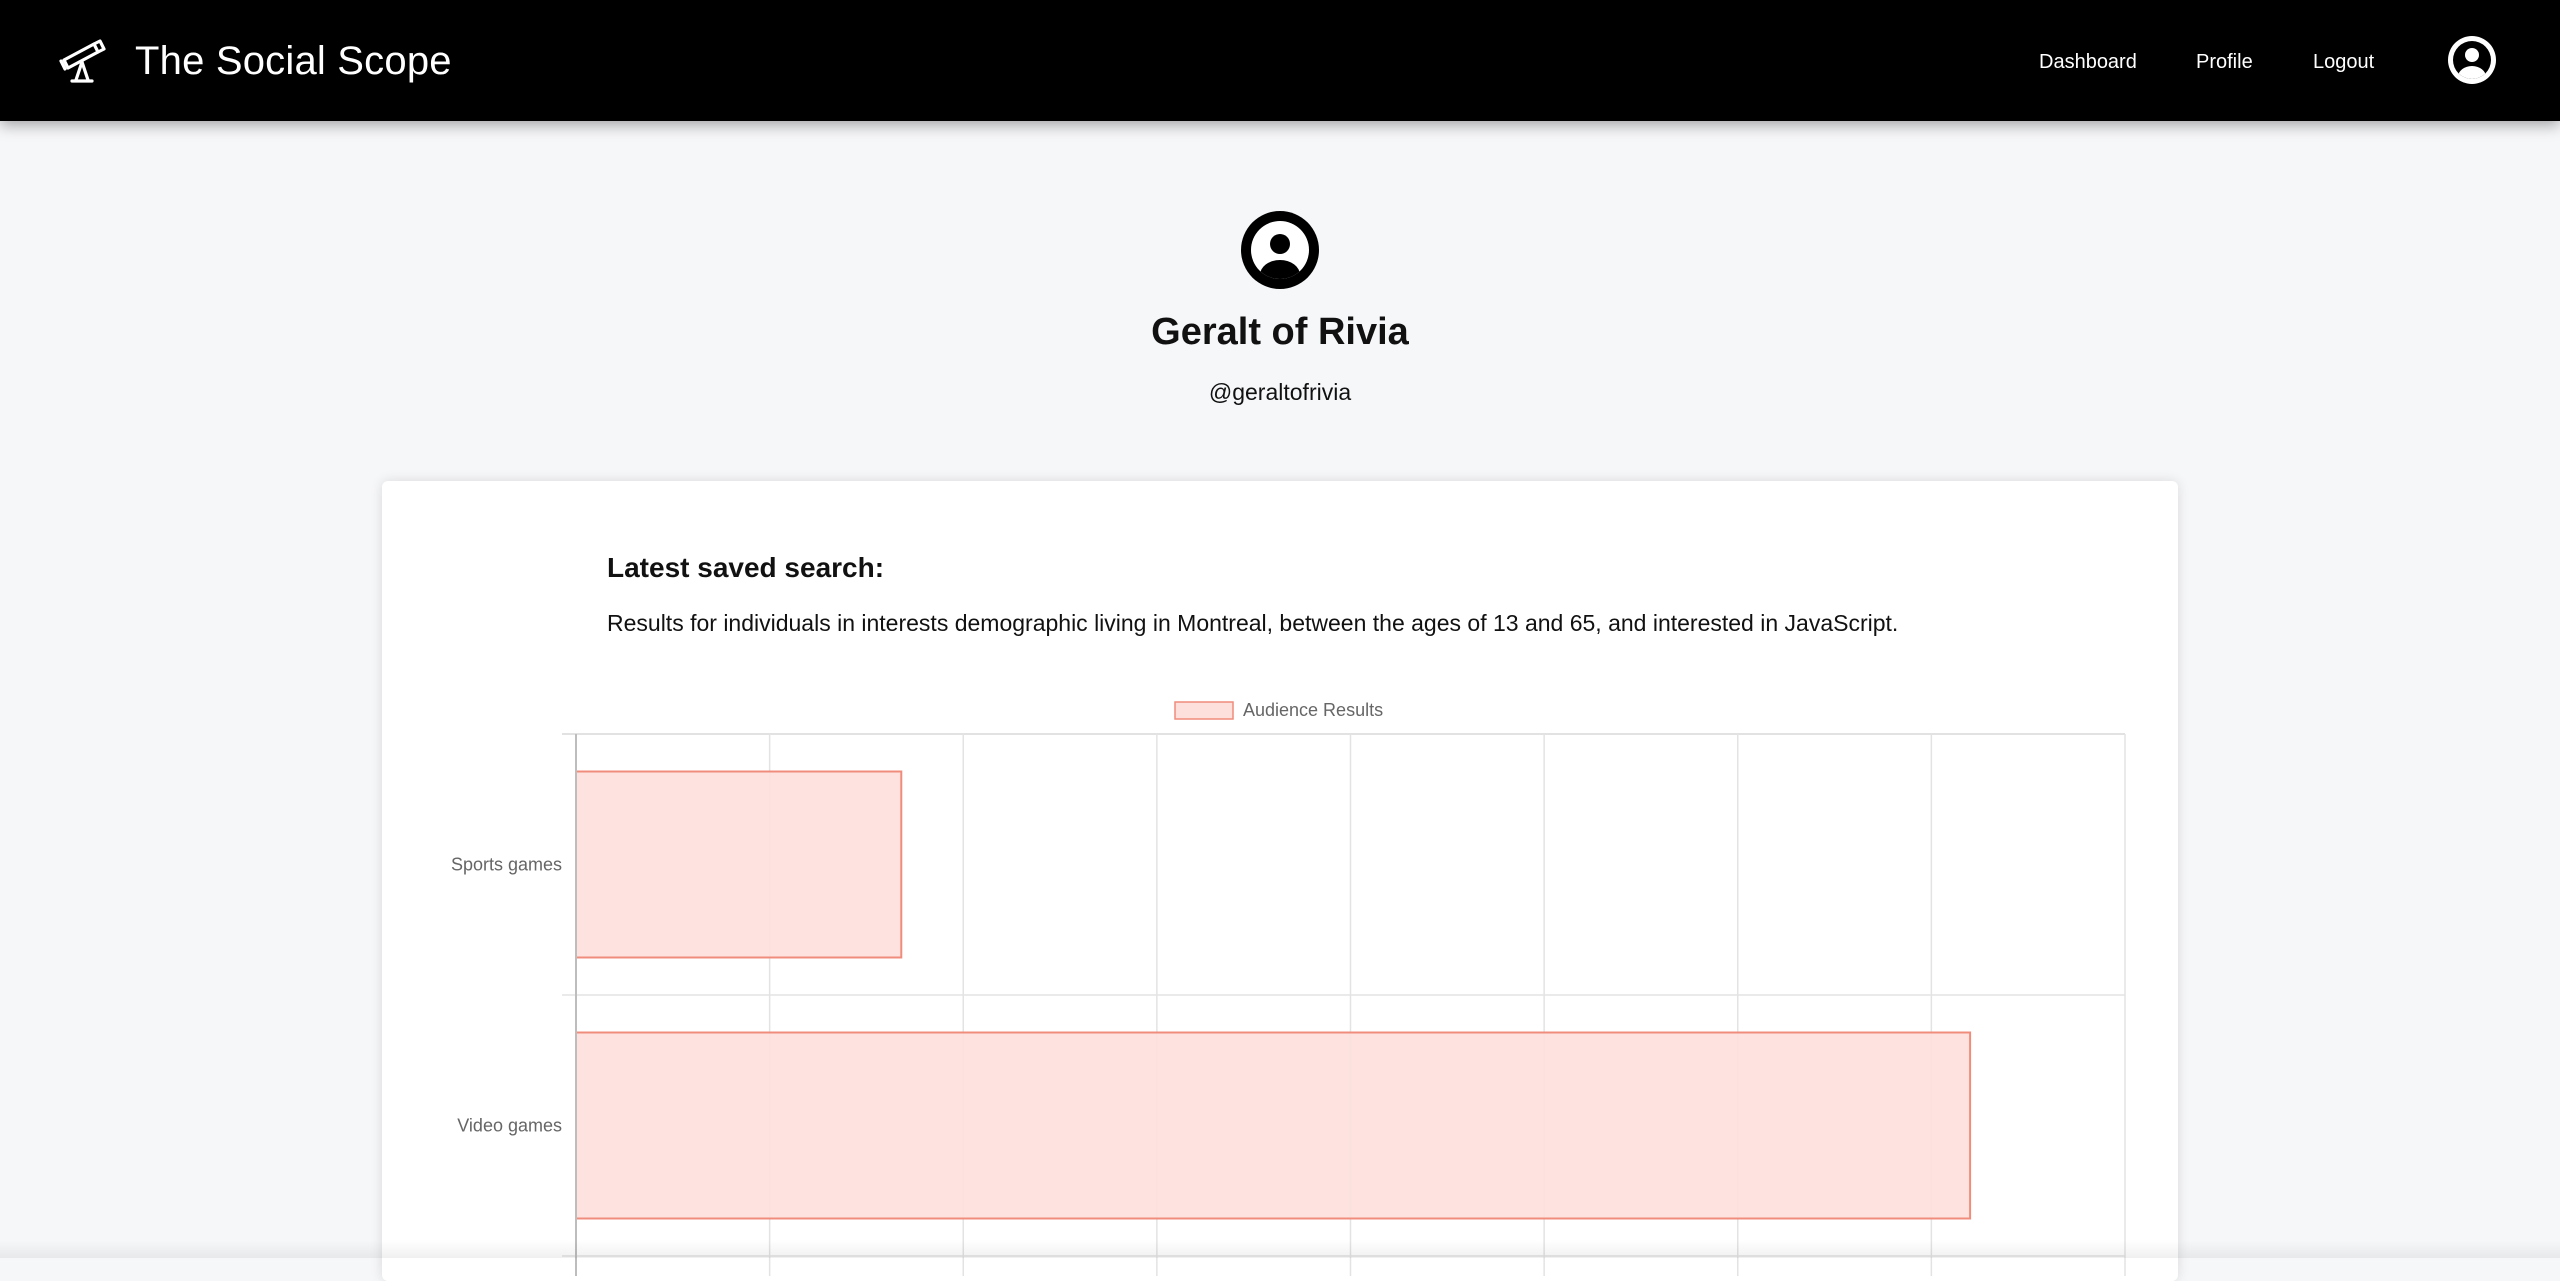  I want to click on nav-profile-link: Profile, so click(2224, 62).